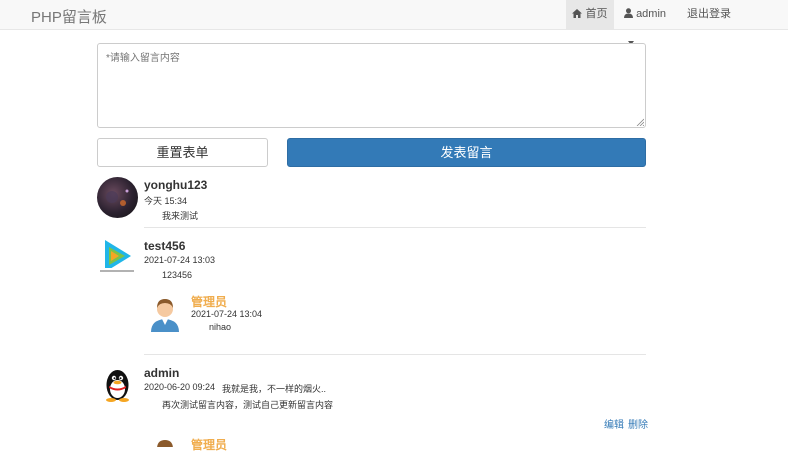  I want to click on penguin-avatar-icon, so click(117, 386).